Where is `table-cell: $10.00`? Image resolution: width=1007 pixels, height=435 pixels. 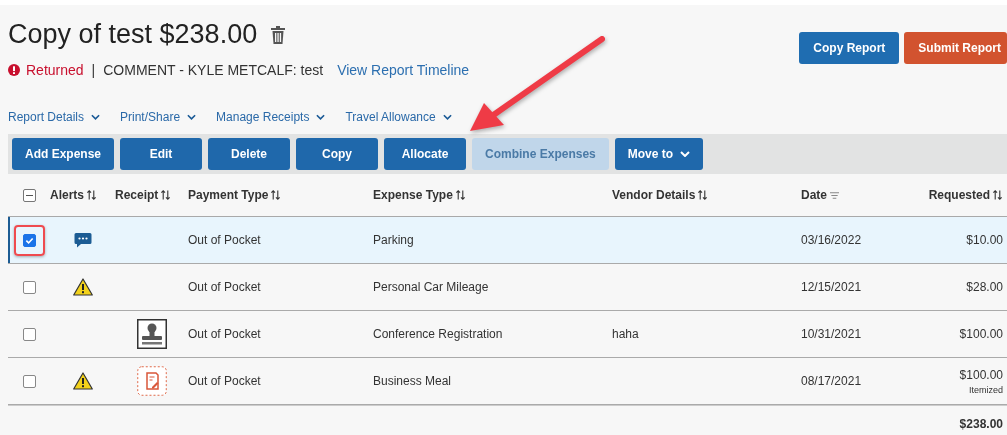
table-cell: $10.00 is located at coordinates (984, 240).